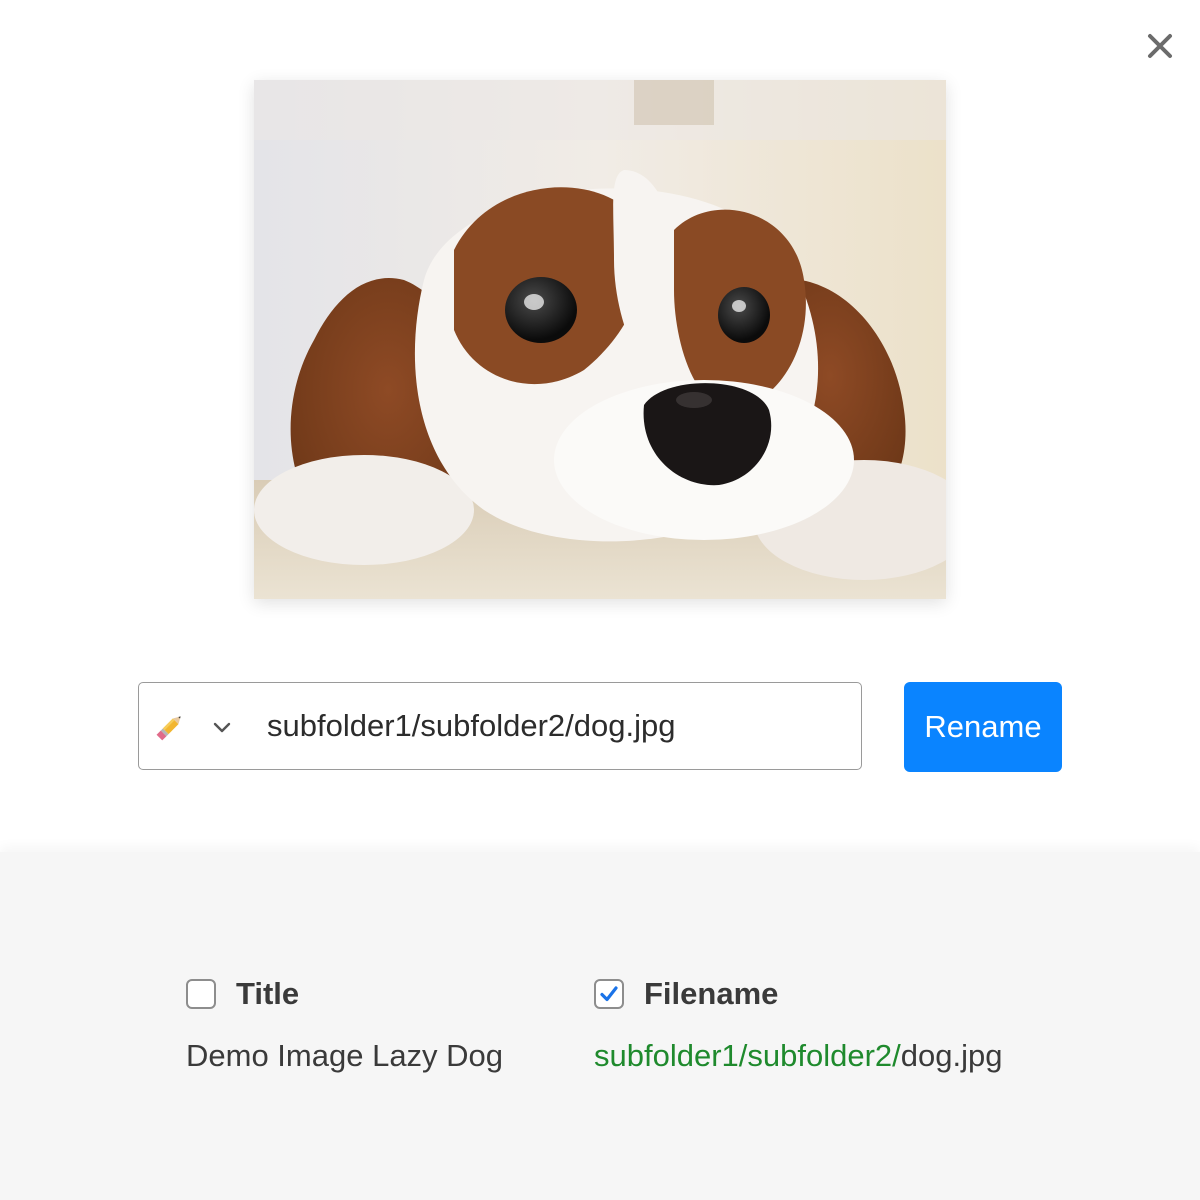 The height and width of the screenshot is (1200, 1200). I want to click on filename-value: subfolder1/subfolder2/dog.jpg, so click(798, 1056).